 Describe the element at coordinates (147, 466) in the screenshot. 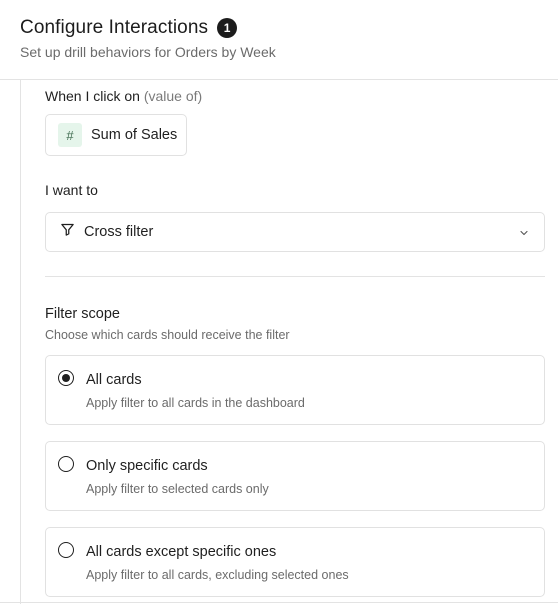

I see `option-label: Only specific cards` at that location.